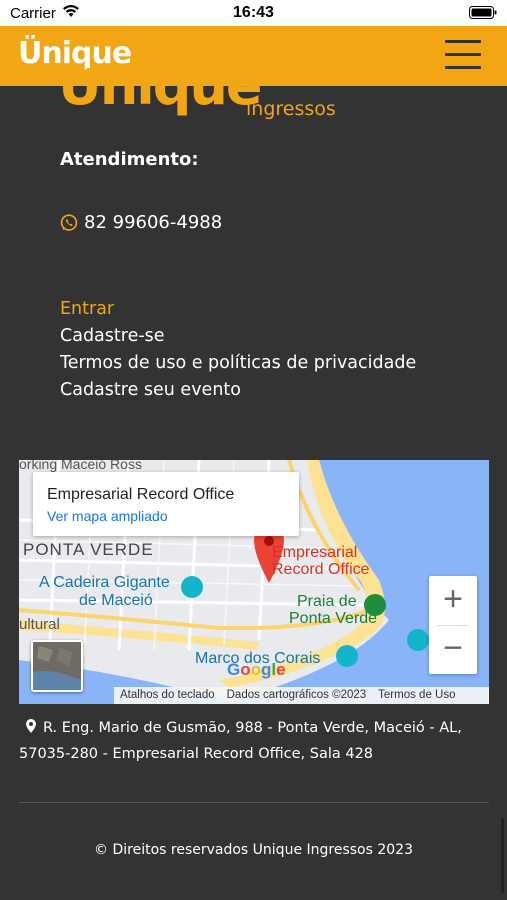 This screenshot has height=900, width=507. What do you see at coordinates (141, 494) in the screenshot?
I see `map-place-title: Empresarial Record Office` at bounding box center [141, 494].